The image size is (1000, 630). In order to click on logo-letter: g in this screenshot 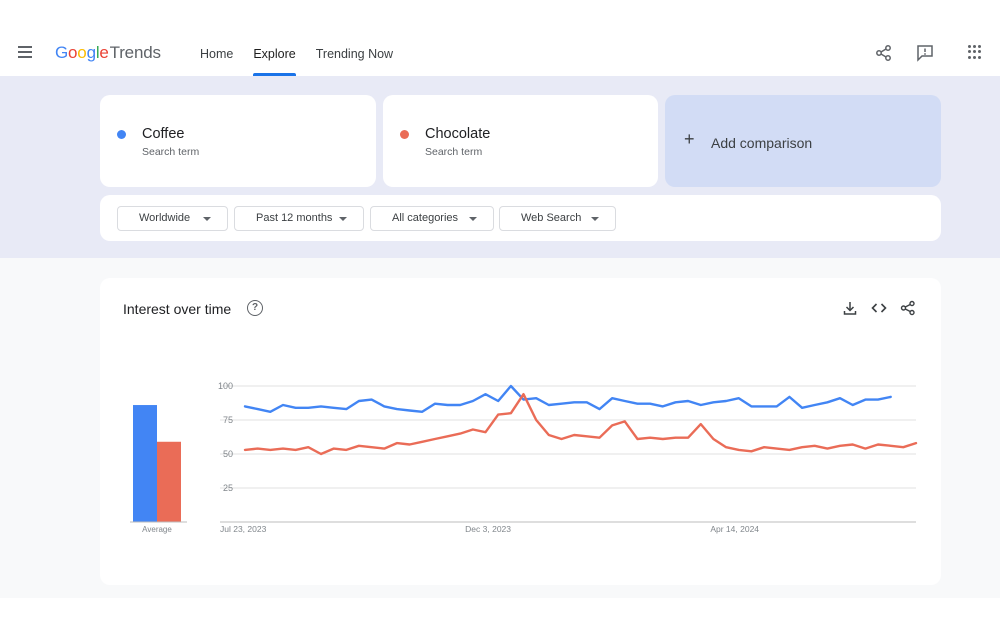, I will do `click(91, 52)`.